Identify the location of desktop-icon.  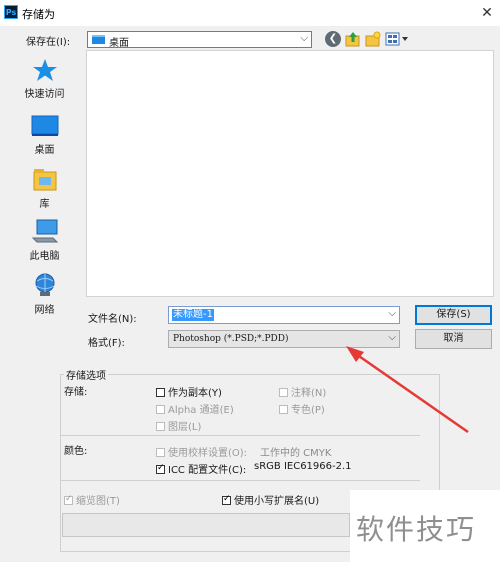
(44, 125).